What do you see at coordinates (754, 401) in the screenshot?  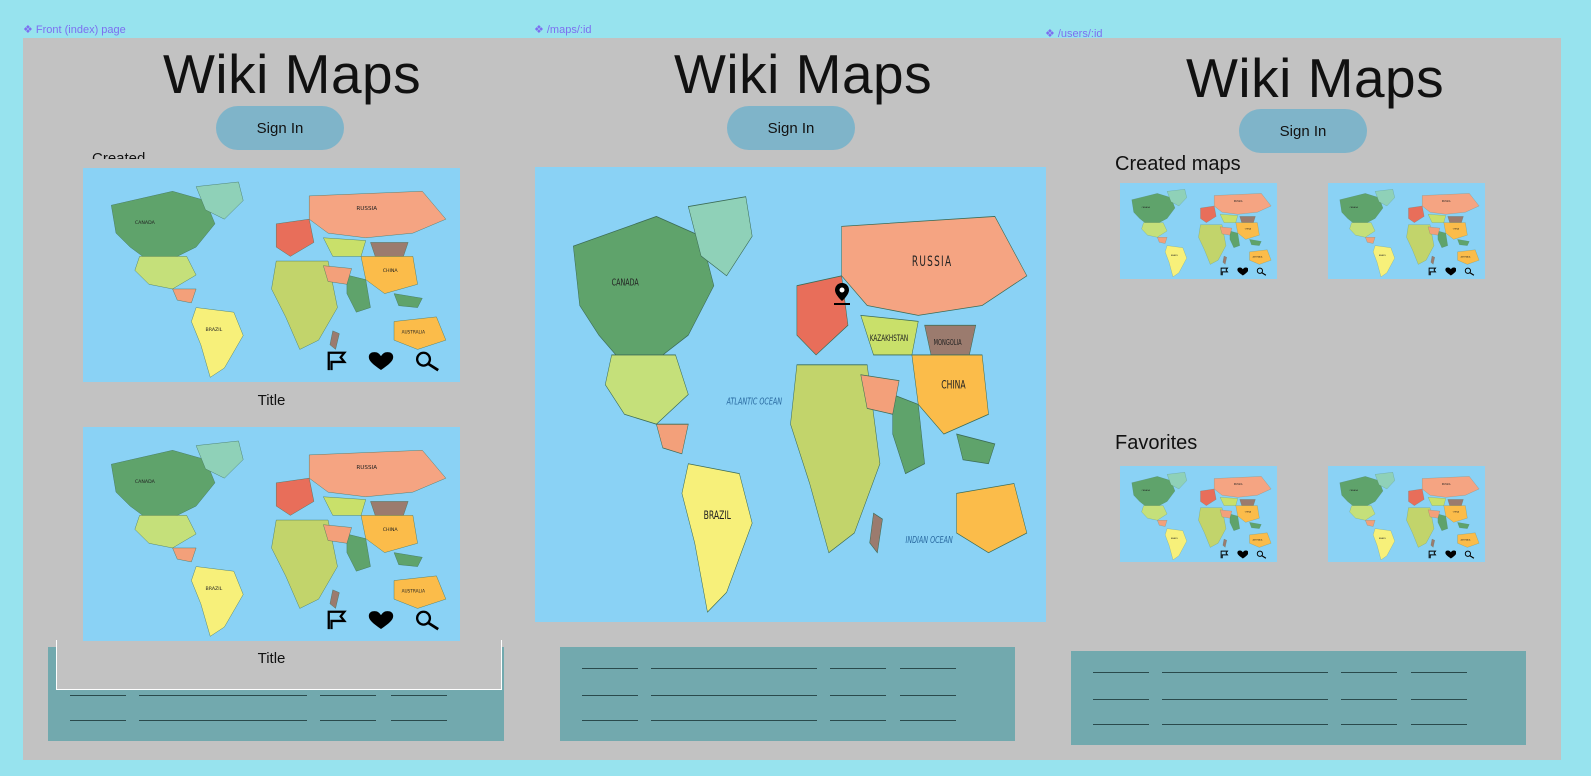 I see `svg-text: ATLANTIC OCEAN` at bounding box center [754, 401].